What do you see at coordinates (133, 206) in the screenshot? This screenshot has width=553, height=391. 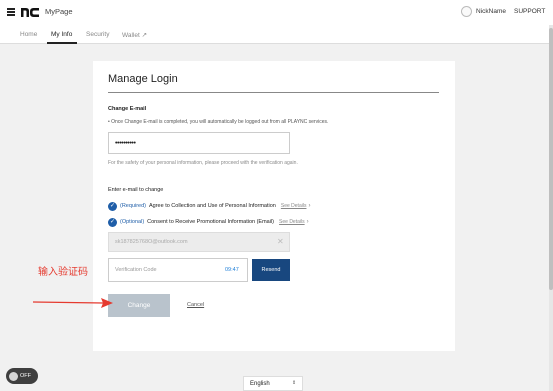 I see `required-tag: (Required)` at bounding box center [133, 206].